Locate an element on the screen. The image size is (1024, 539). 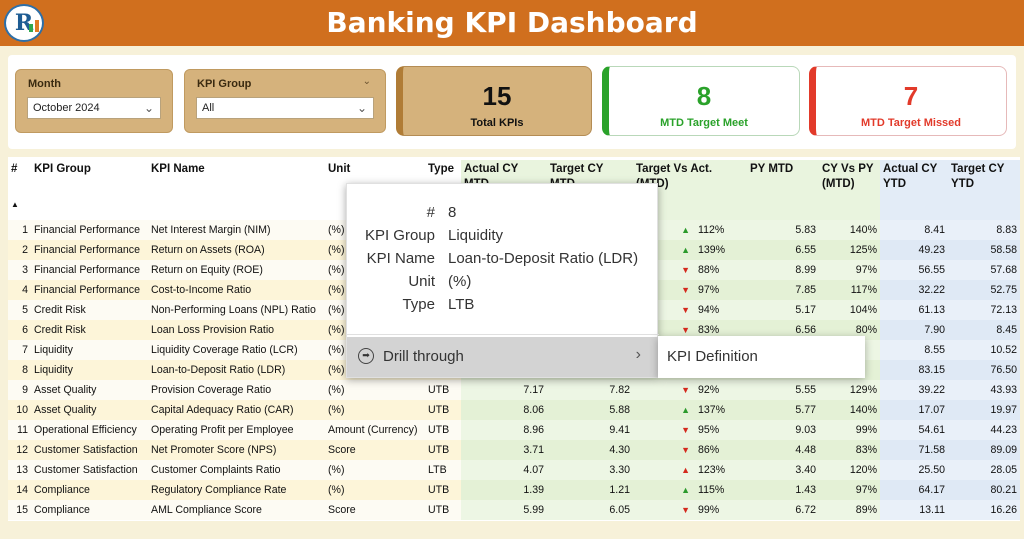
target-missed-card: 7 MTD Target Missed is located at coordinates (908, 101).